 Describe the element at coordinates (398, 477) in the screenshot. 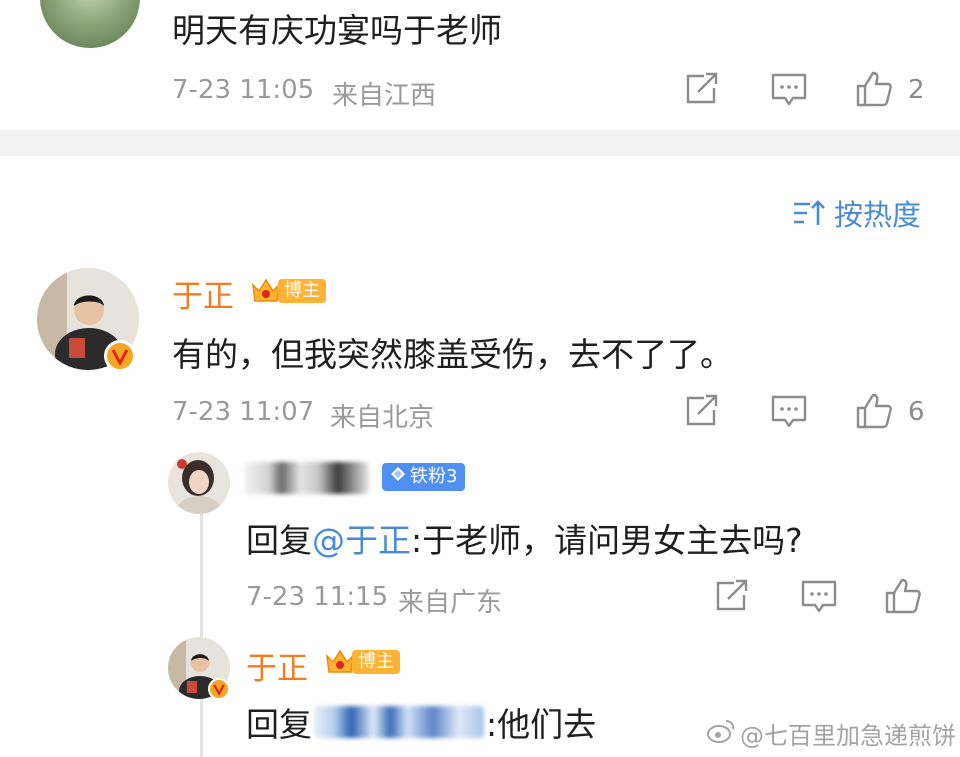

I see `diamond-icon` at that location.